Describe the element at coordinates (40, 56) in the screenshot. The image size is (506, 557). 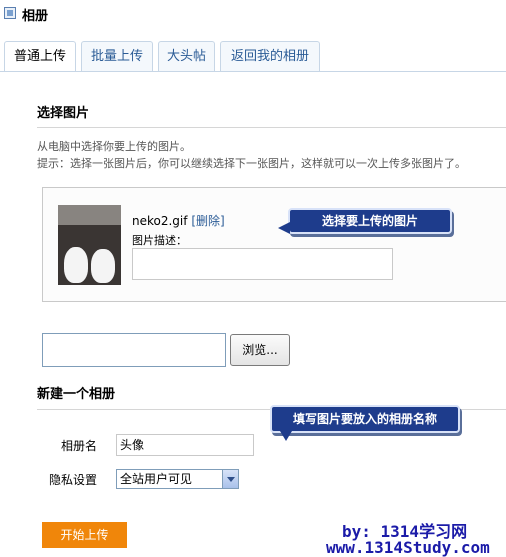
I see `tab-normal-upload: 普通上传` at that location.